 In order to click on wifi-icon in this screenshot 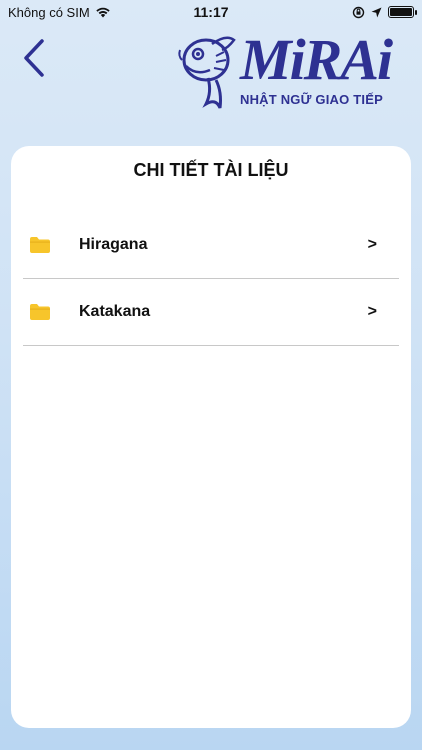, I will do `click(102, 12)`.